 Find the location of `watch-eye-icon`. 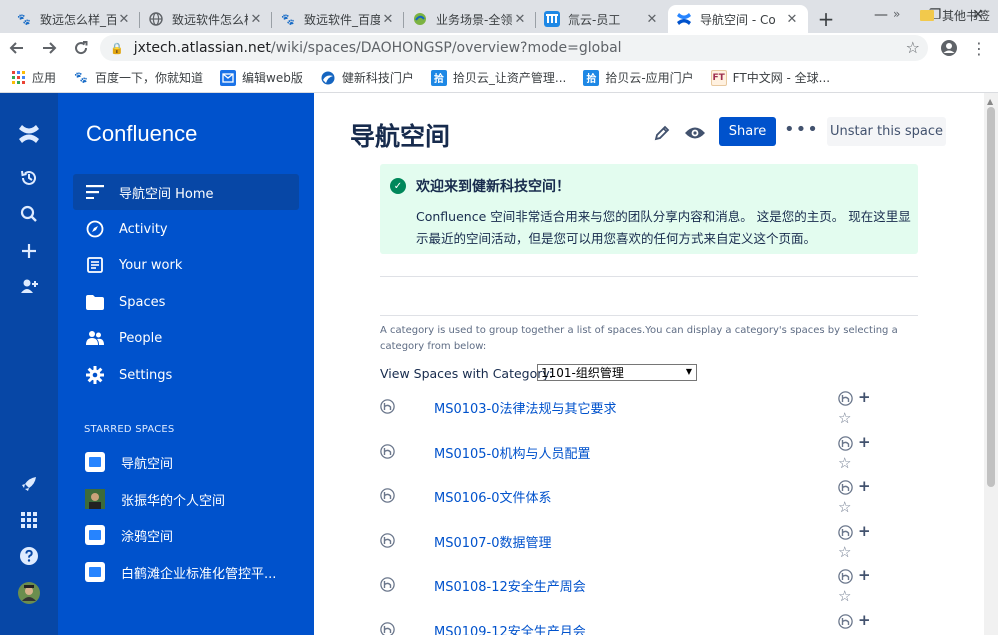

watch-eye-icon is located at coordinates (695, 133).